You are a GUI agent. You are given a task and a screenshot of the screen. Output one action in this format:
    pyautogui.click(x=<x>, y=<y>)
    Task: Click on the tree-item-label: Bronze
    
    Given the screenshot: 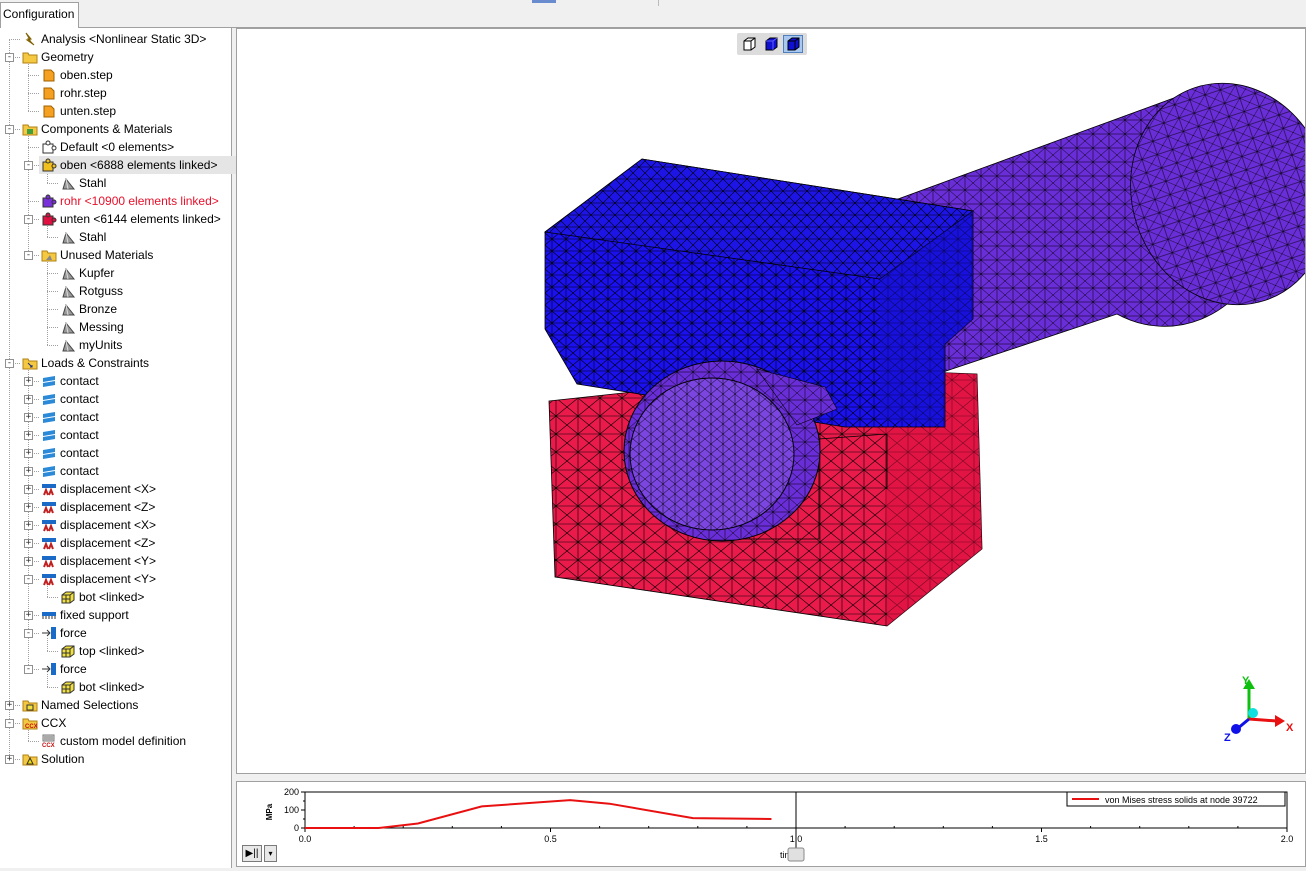 What is the action you would take?
    pyautogui.click(x=98, y=309)
    